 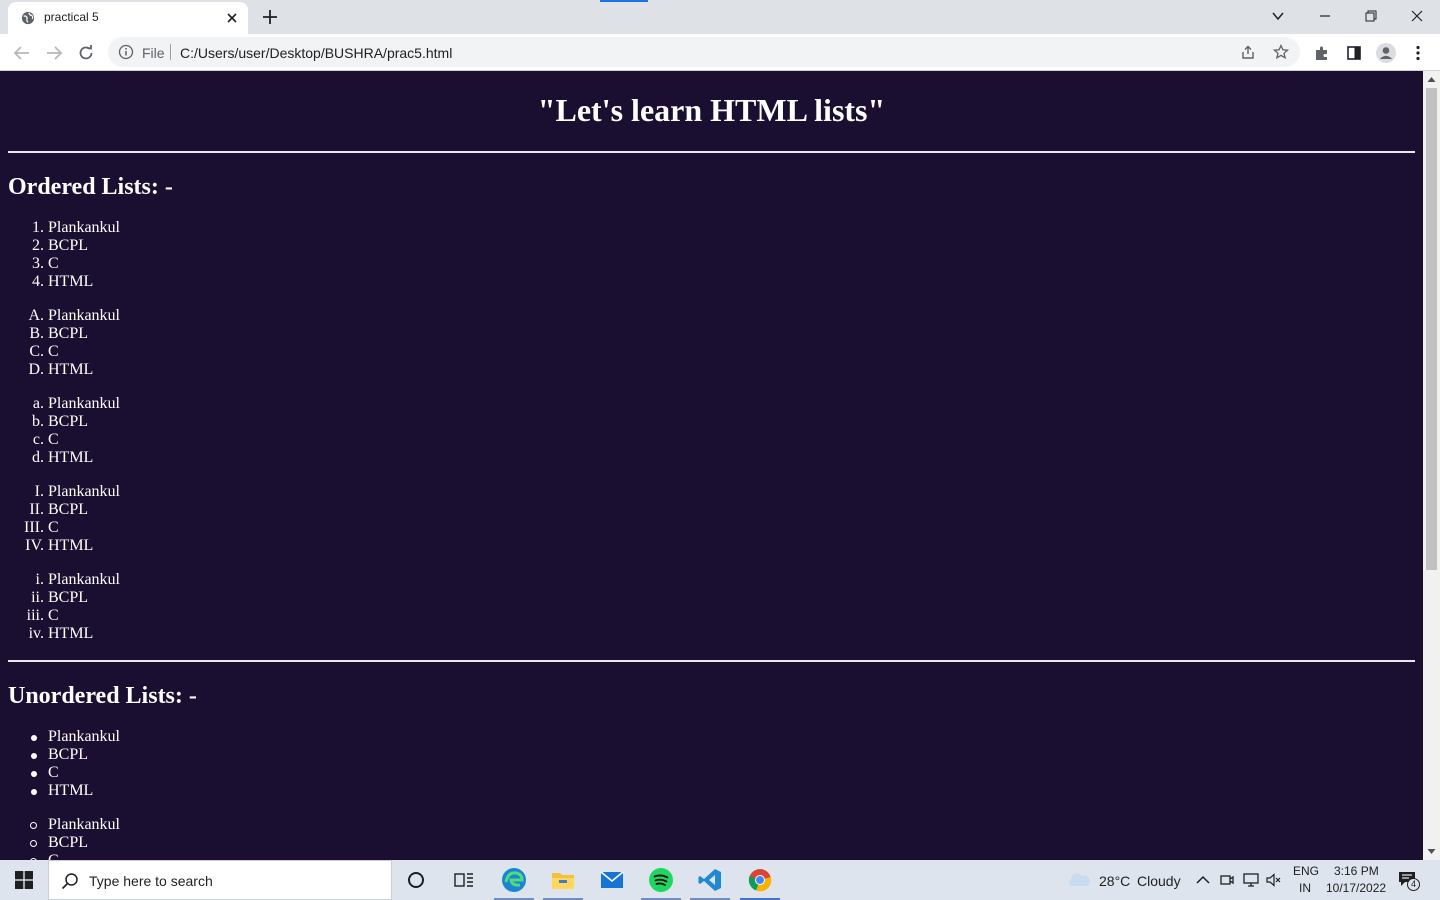 I want to click on share-button, so click(x=1248, y=52).